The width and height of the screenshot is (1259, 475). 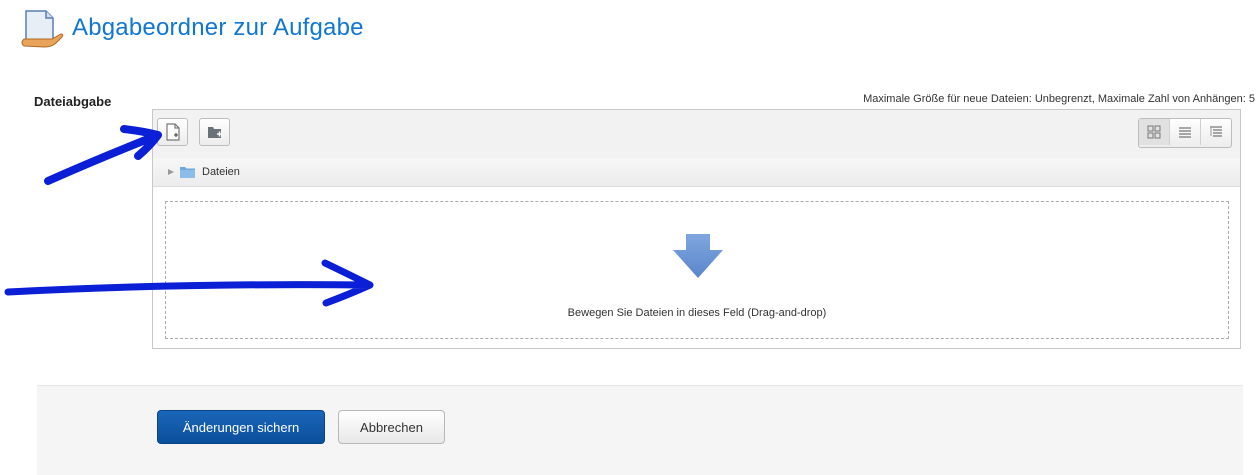 What do you see at coordinates (42, 29) in the screenshot?
I see `assignment-icon` at bounding box center [42, 29].